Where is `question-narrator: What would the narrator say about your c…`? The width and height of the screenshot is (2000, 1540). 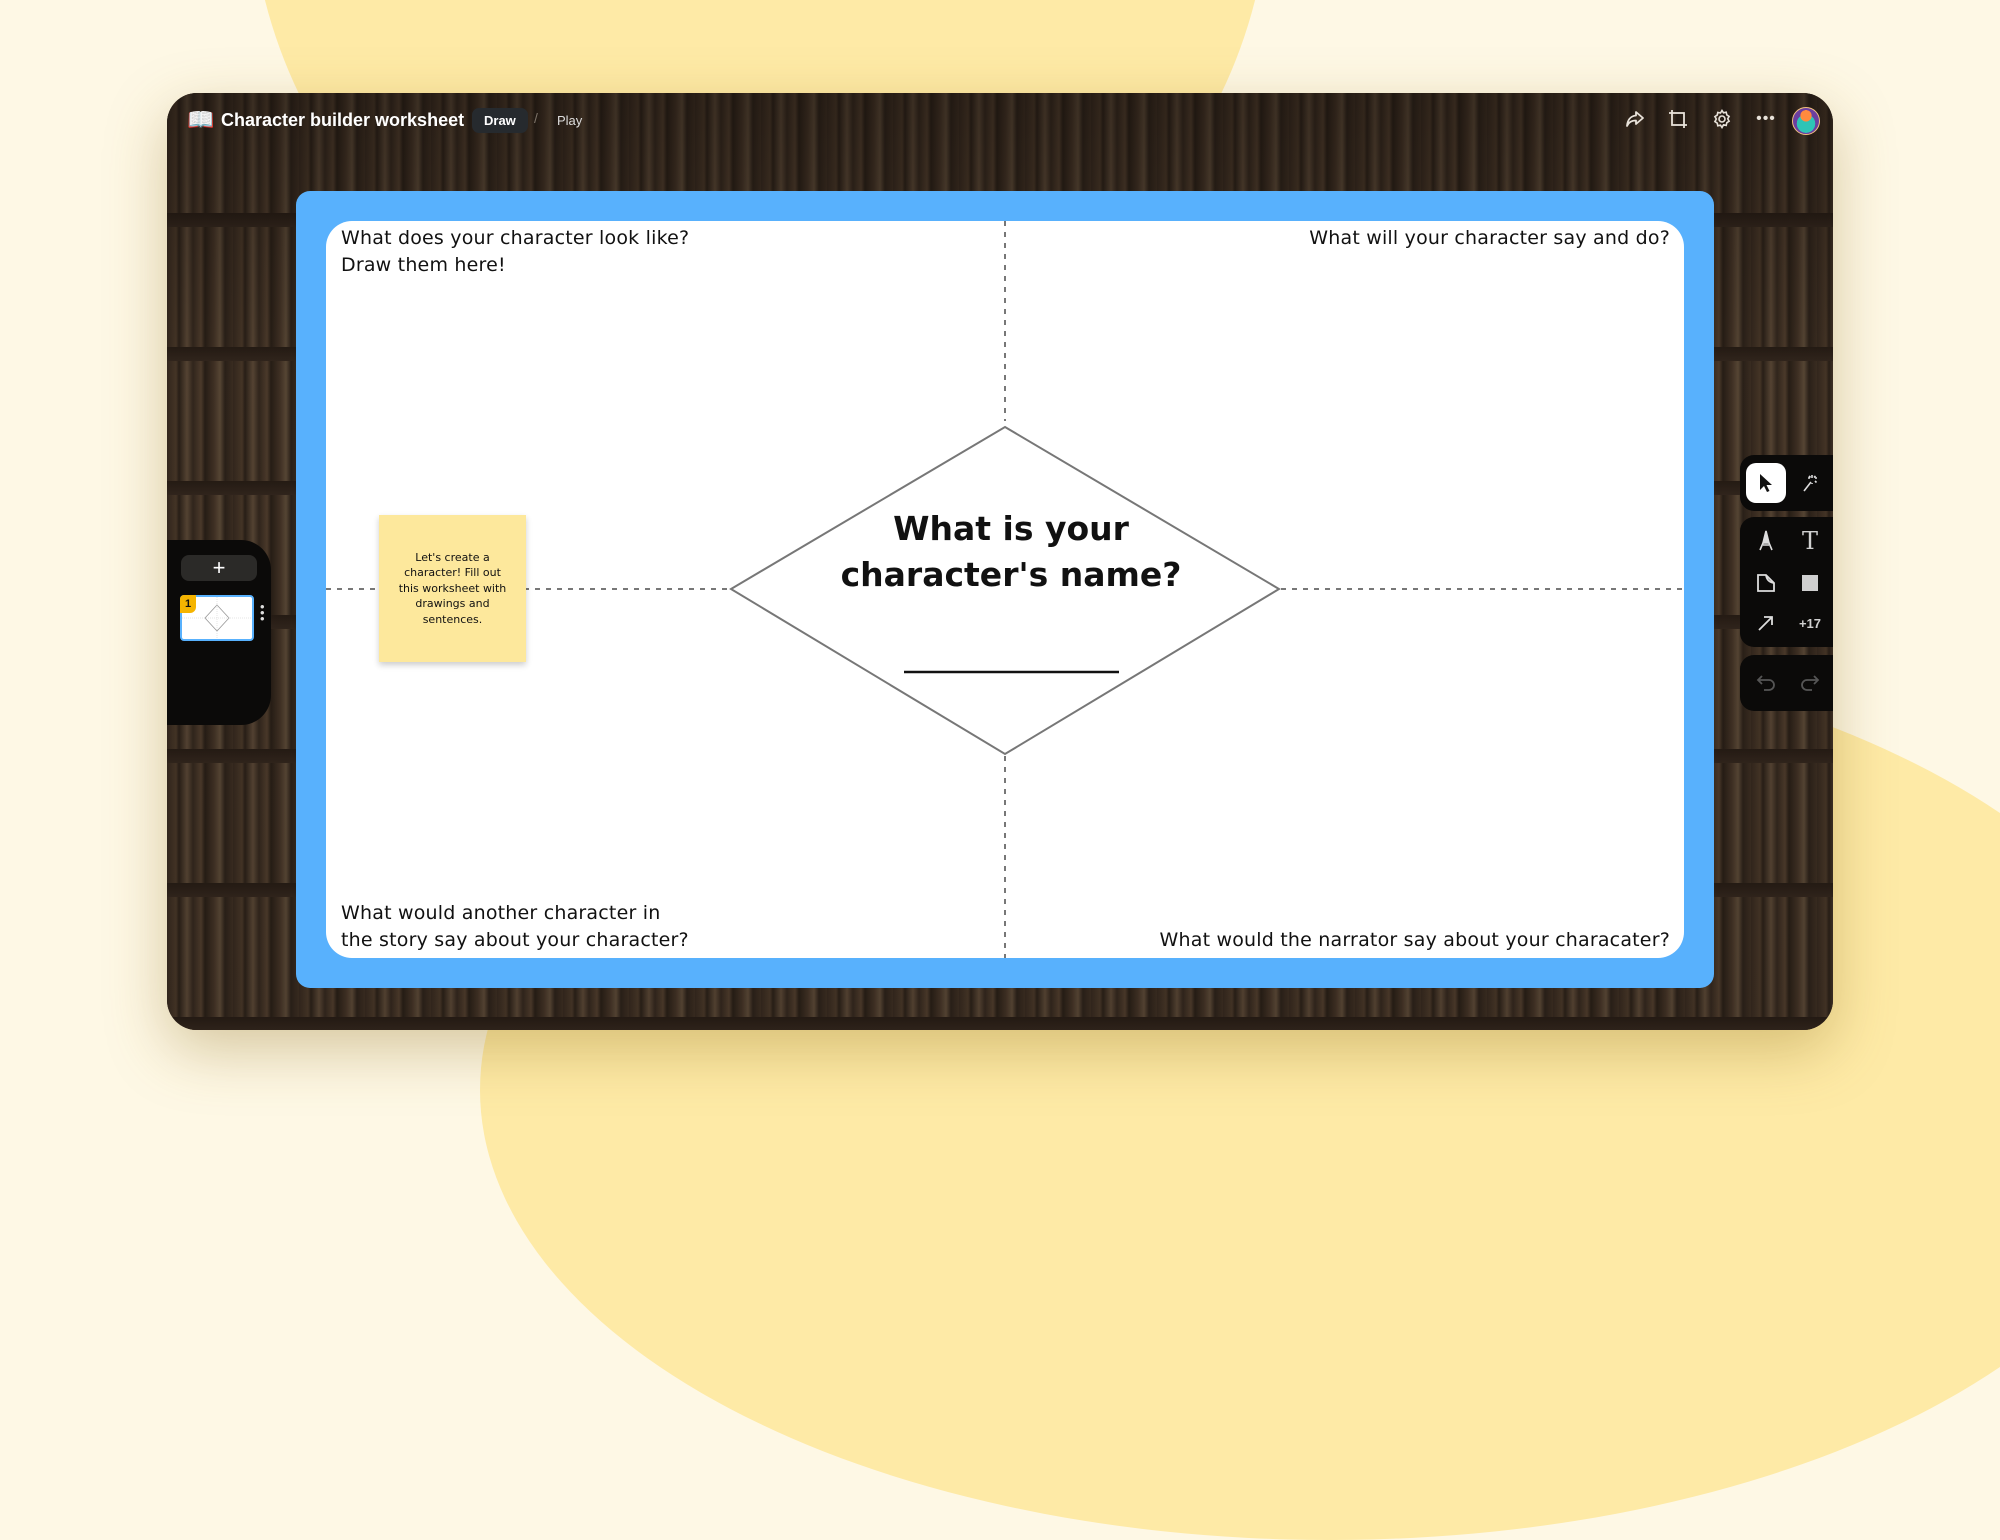
question-narrator: What would the narrator say about your c… is located at coordinates (1415, 940).